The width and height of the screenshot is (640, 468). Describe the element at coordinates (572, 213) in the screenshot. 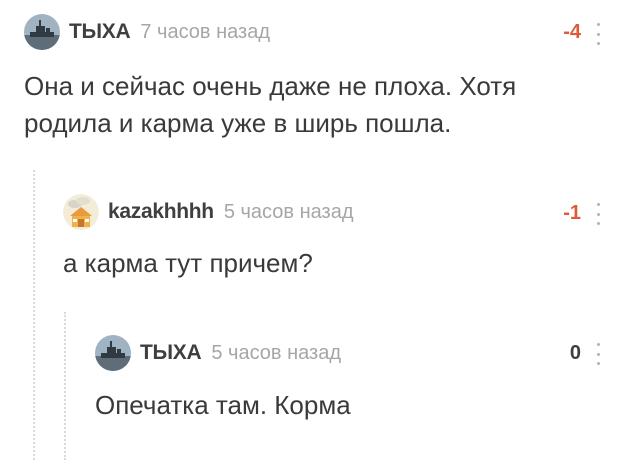

I see `comment-rating: -1` at that location.